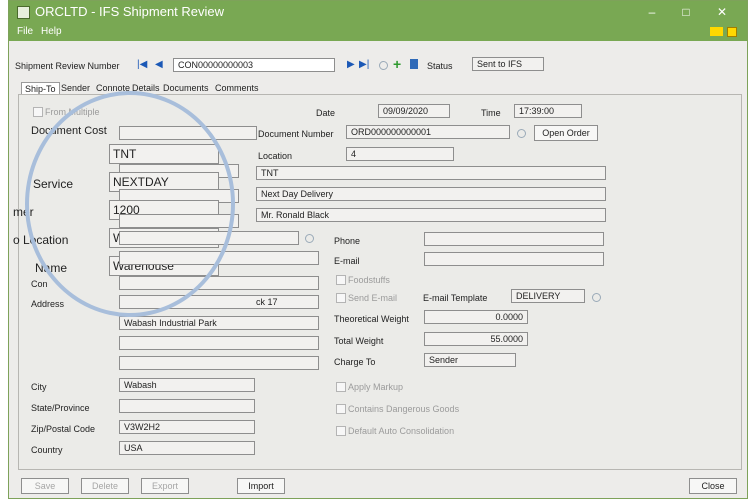  Describe the element at coordinates (476, 317) in the screenshot. I see `theoretical-weight-field: 0.0000` at that location.